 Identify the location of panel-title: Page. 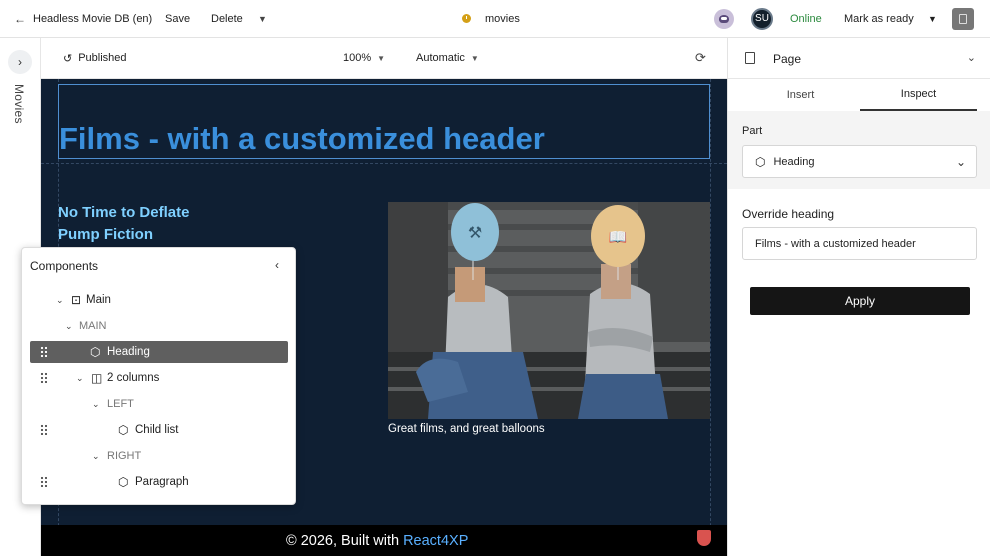
(787, 59).